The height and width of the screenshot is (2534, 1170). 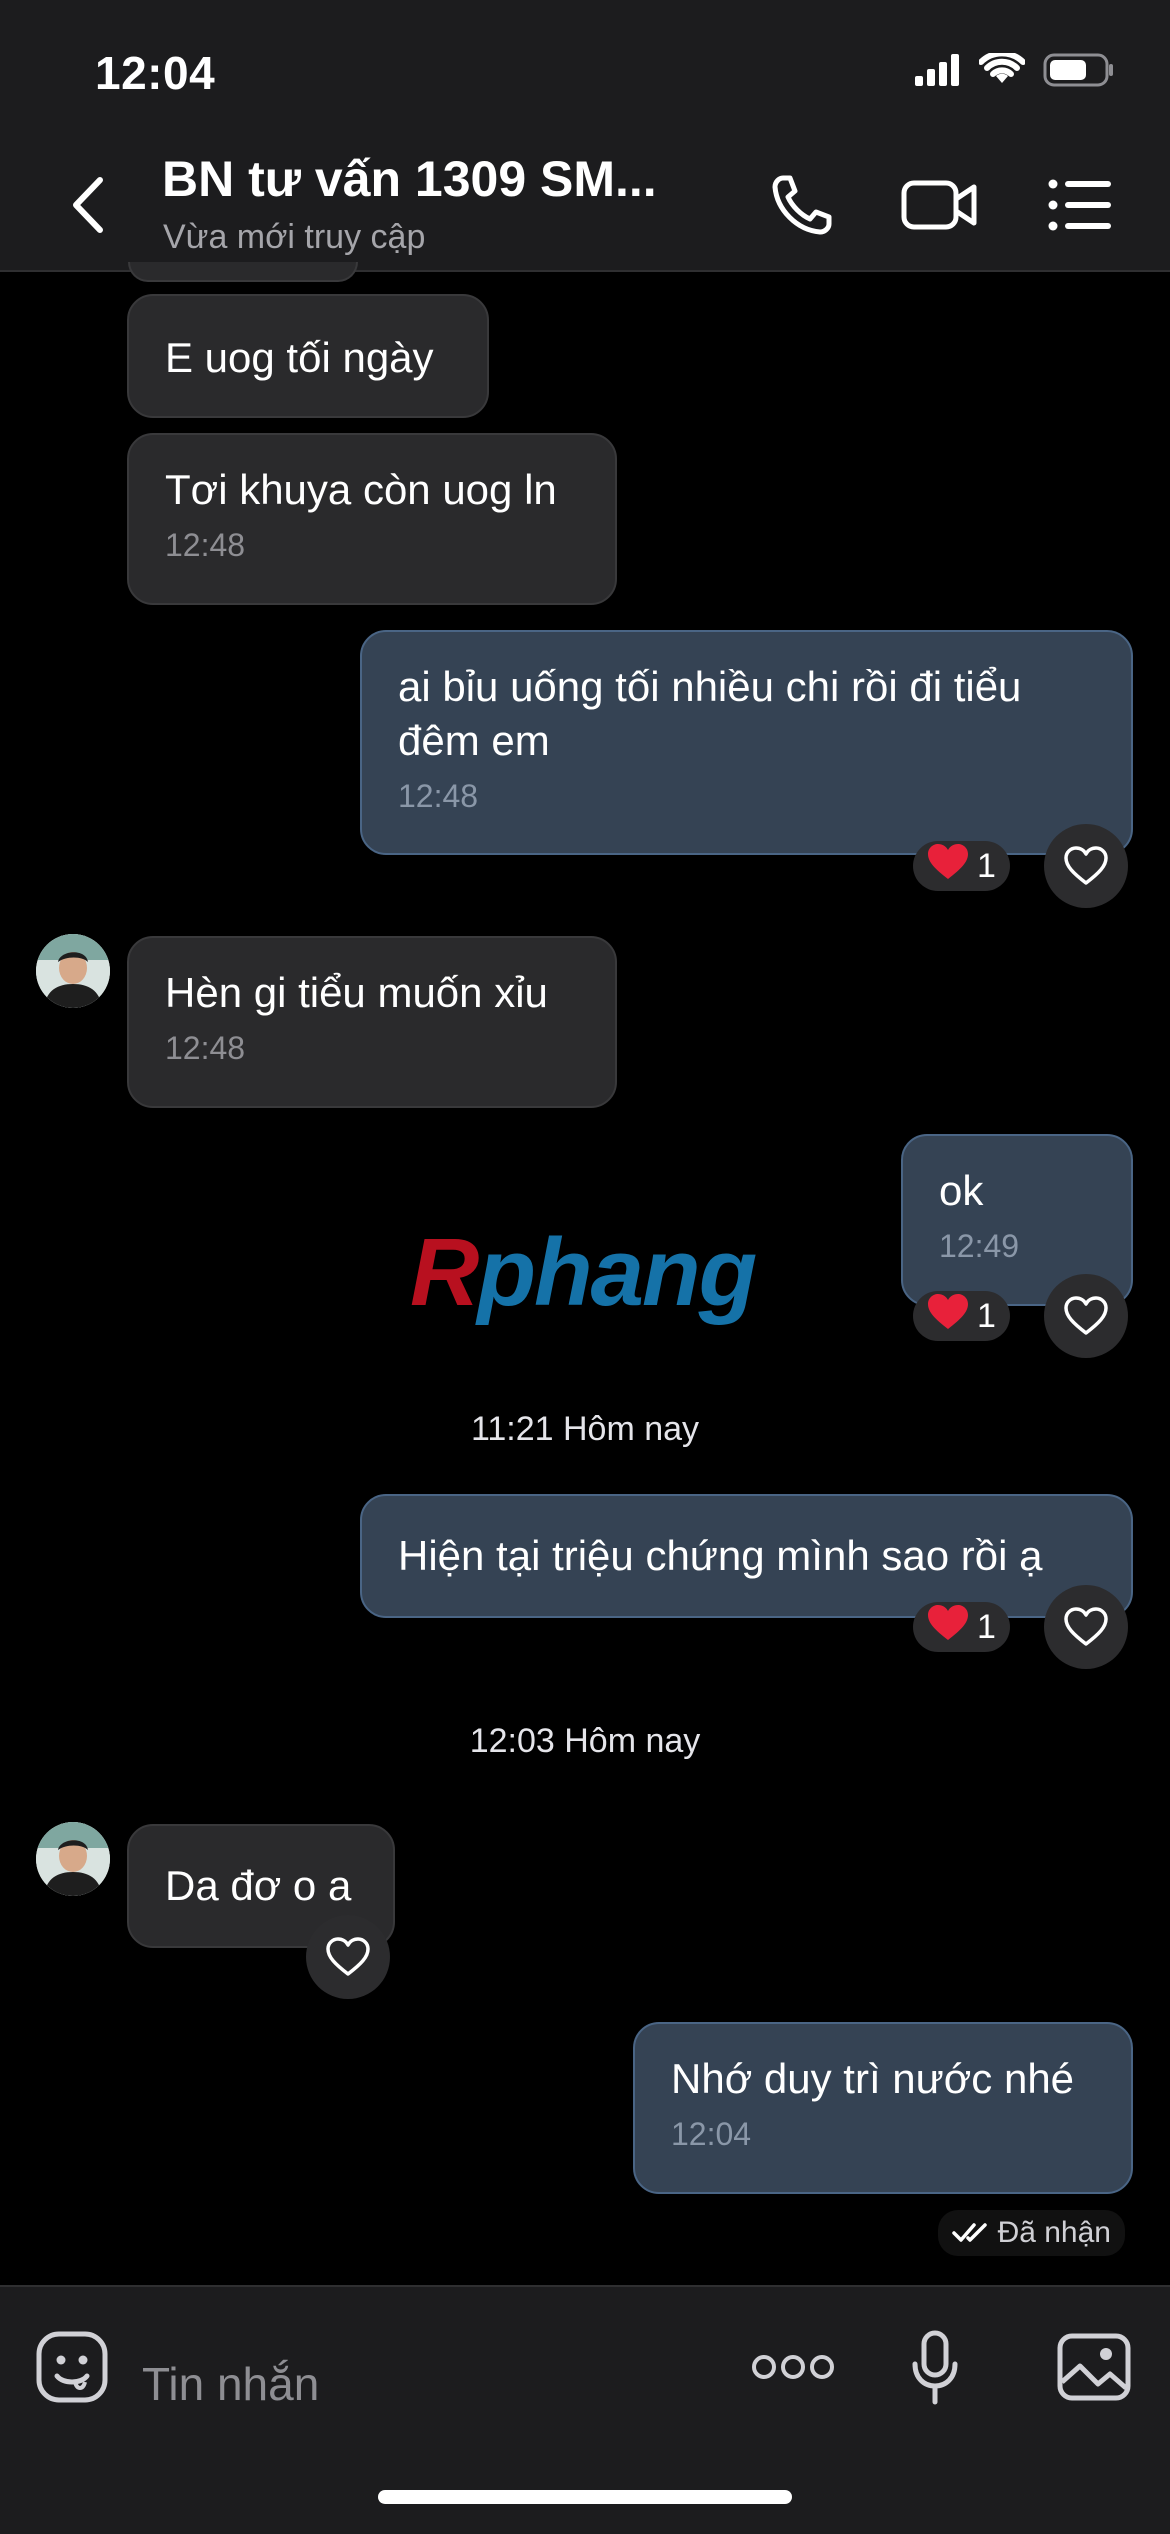 I want to click on video-camera-icon, so click(x=939, y=205).